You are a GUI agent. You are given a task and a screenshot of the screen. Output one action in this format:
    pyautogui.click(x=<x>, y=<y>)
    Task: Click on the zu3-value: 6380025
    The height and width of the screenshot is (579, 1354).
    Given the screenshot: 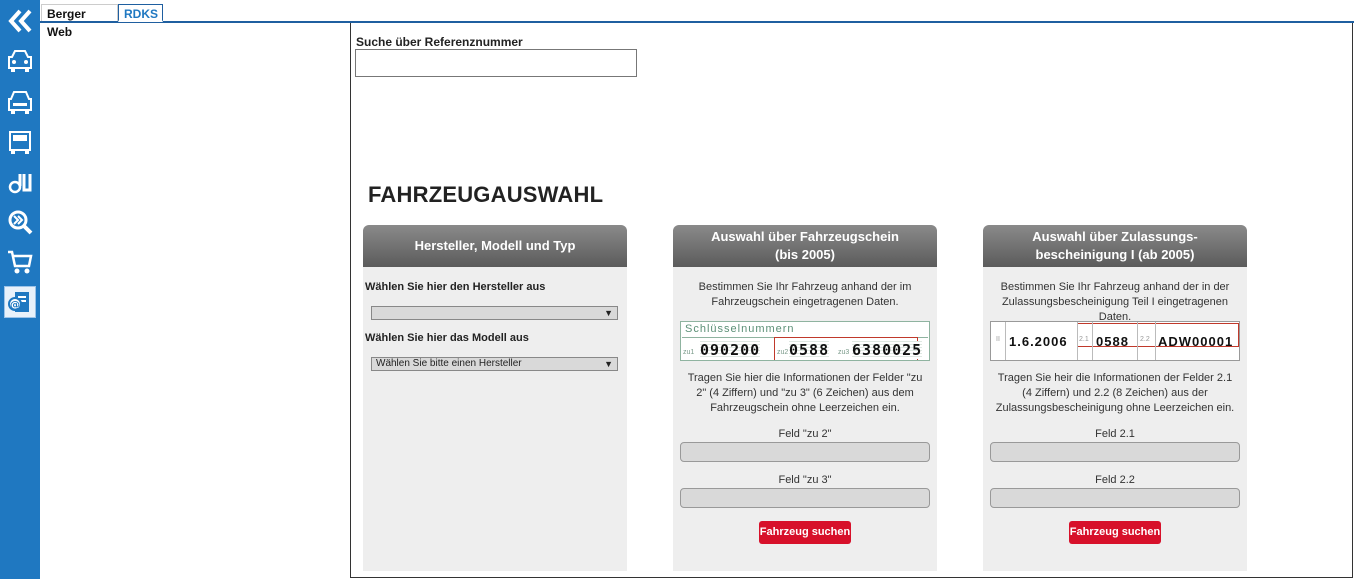 What is the action you would take?
    pyautogui.click(x=887, y=350)
    